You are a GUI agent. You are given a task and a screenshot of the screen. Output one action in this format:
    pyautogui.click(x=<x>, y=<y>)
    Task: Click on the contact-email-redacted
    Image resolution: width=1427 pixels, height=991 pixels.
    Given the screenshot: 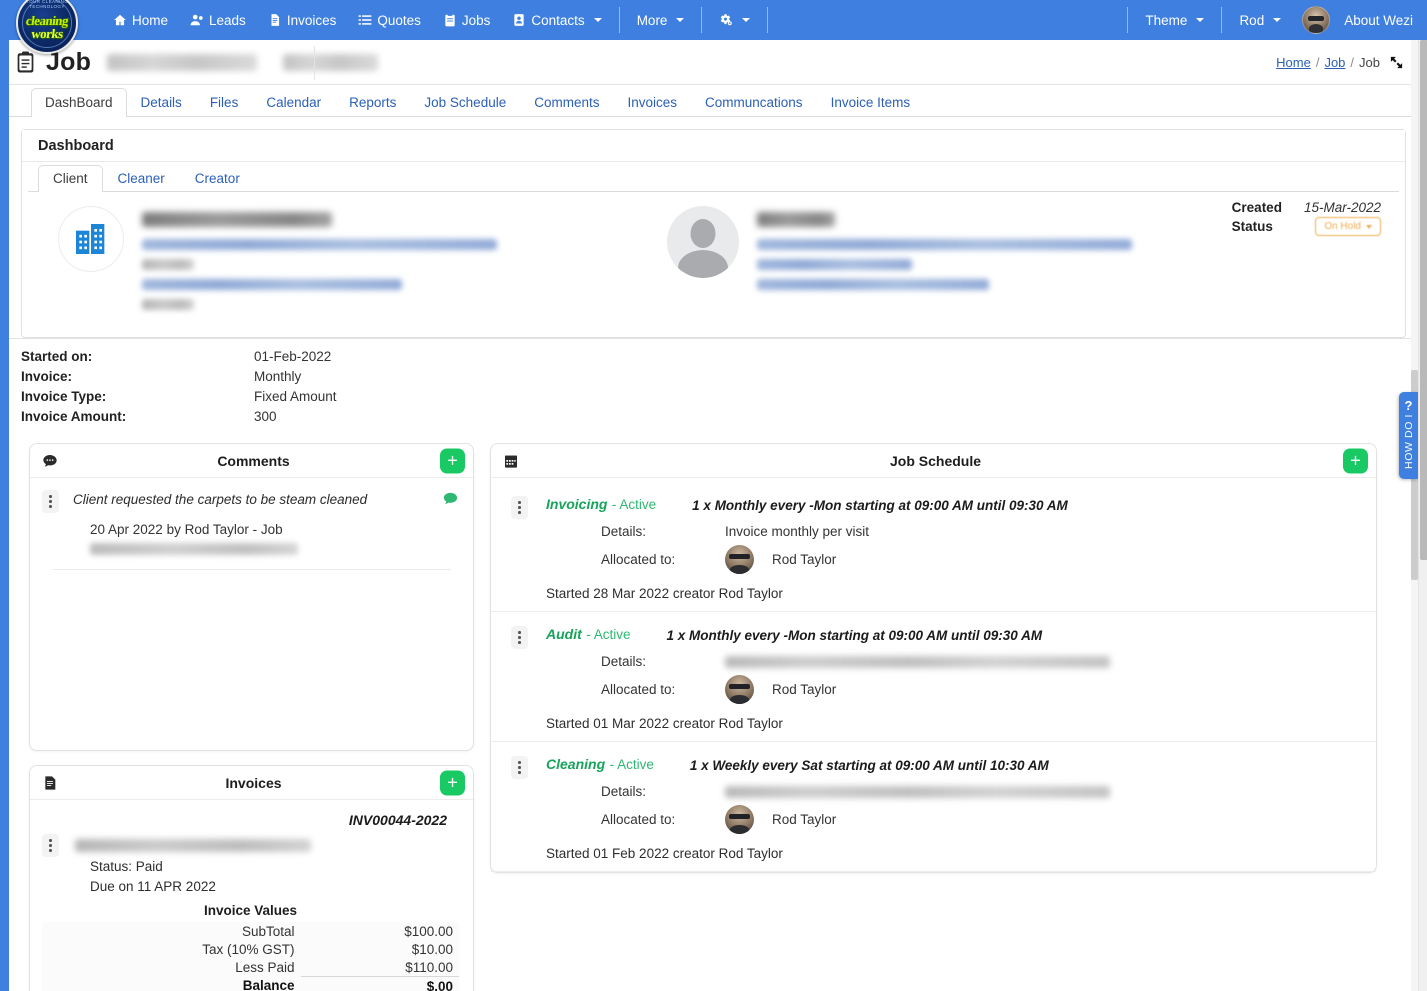 What is the action you would take?
    pyautogui.click(x=873, y=284)
    